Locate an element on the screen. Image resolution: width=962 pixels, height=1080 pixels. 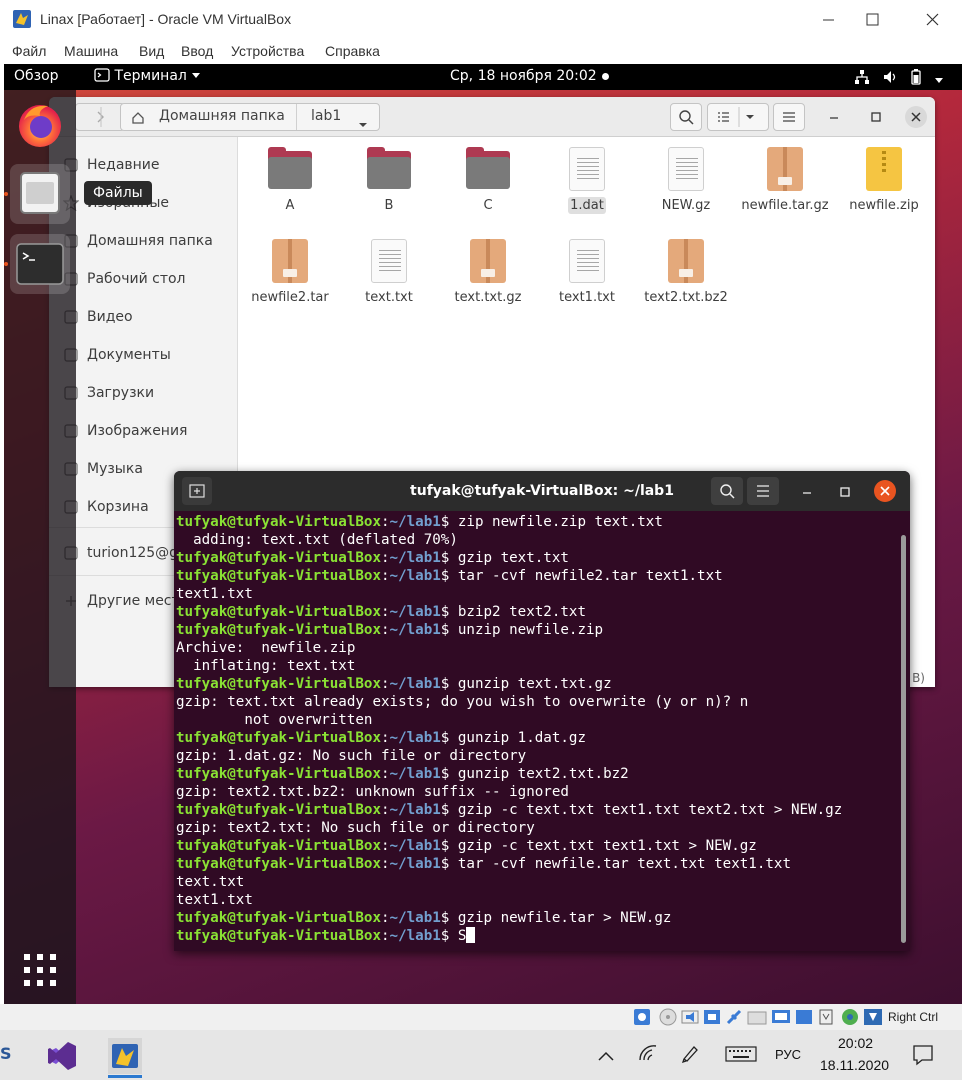
notifications-icon is located at coordinates (923, 1057).